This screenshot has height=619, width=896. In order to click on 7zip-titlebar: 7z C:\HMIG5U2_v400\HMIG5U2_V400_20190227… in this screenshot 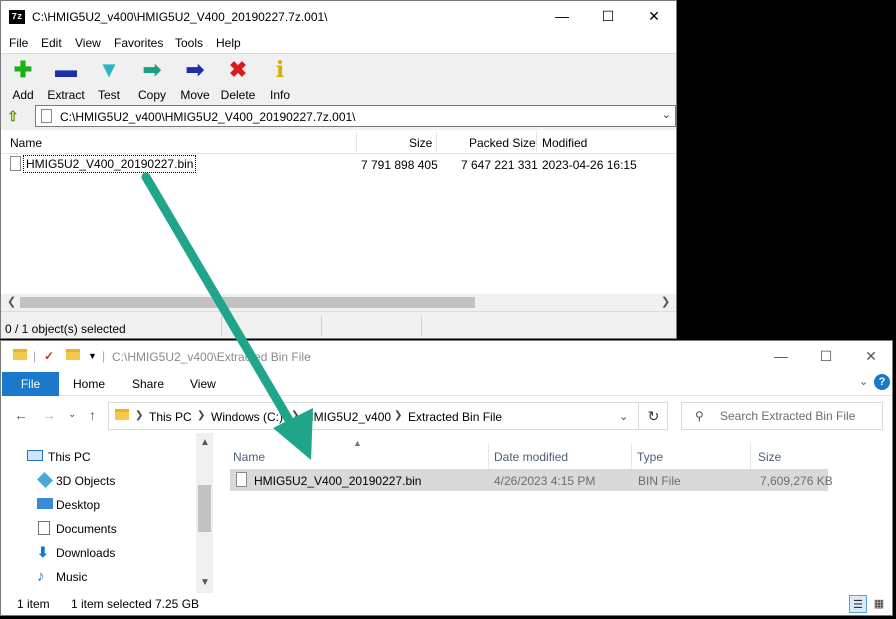, I will do `click(338, 16)`.